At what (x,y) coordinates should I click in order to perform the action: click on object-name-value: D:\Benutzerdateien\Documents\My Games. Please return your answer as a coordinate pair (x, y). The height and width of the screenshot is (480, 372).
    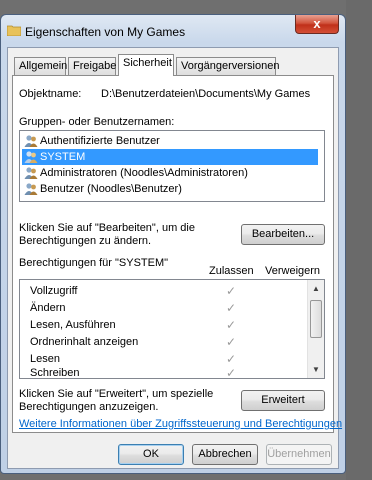
    Looking at the image, I should click on (206, 94).